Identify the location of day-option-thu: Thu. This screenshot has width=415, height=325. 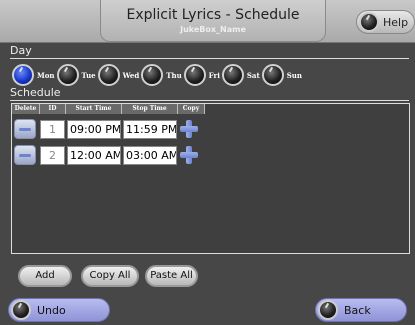
(161, 75).